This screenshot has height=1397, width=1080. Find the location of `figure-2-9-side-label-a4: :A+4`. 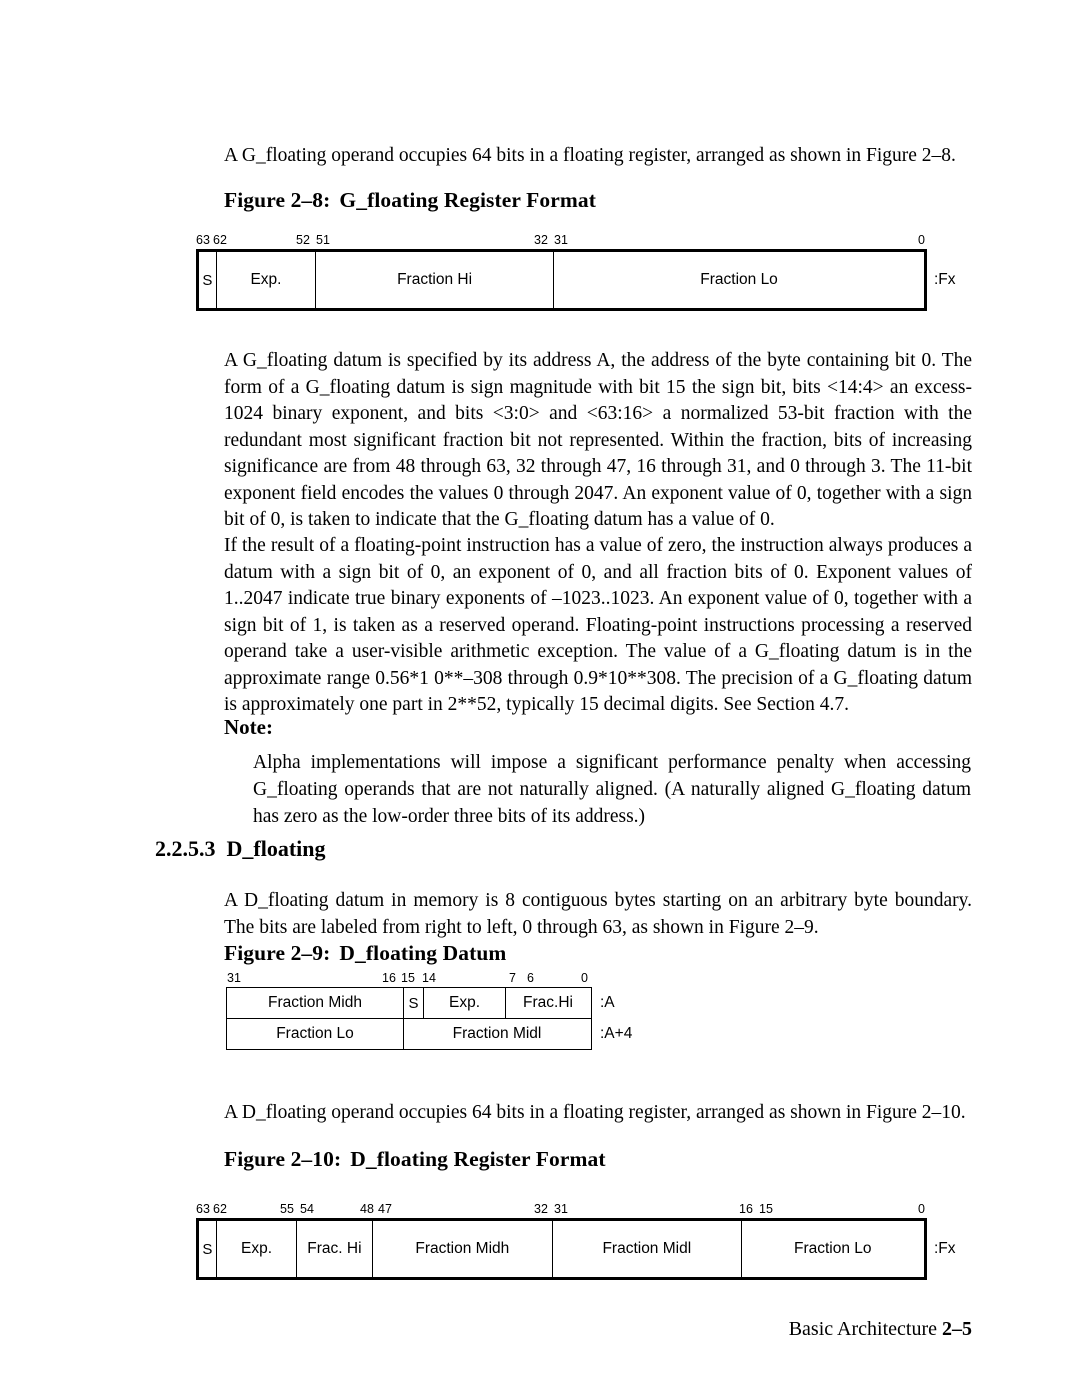

figure-2-9-side-label-a4: :A+4 is located at coordinates (616, 1033).